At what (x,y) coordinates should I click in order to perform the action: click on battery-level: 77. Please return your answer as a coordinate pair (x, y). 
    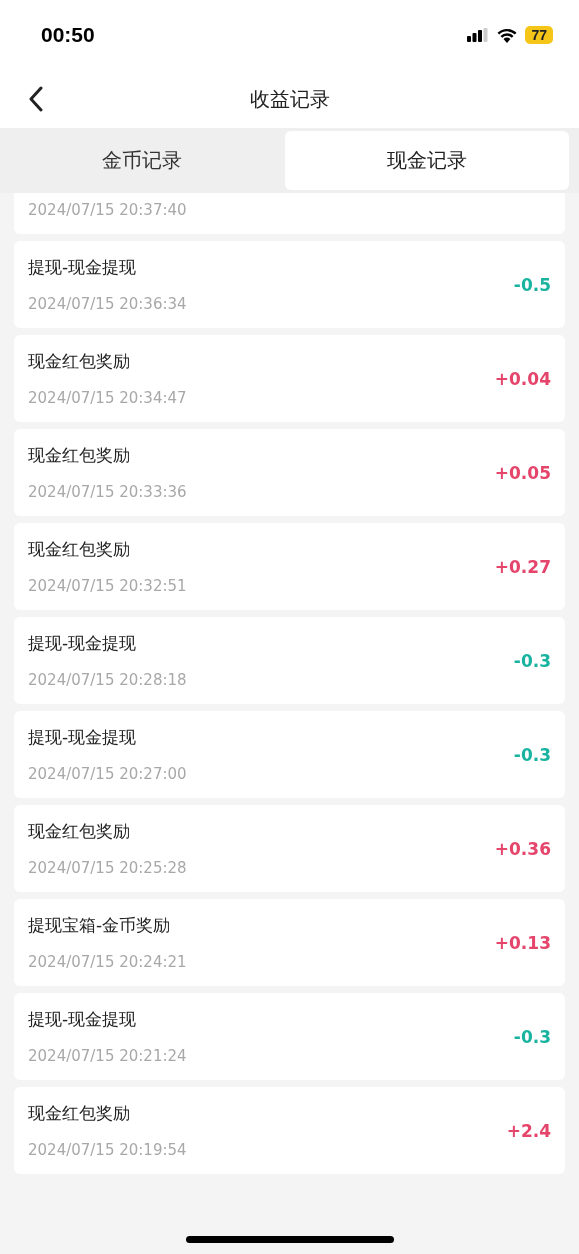
    Looking at the image, I should click on (539, 35).